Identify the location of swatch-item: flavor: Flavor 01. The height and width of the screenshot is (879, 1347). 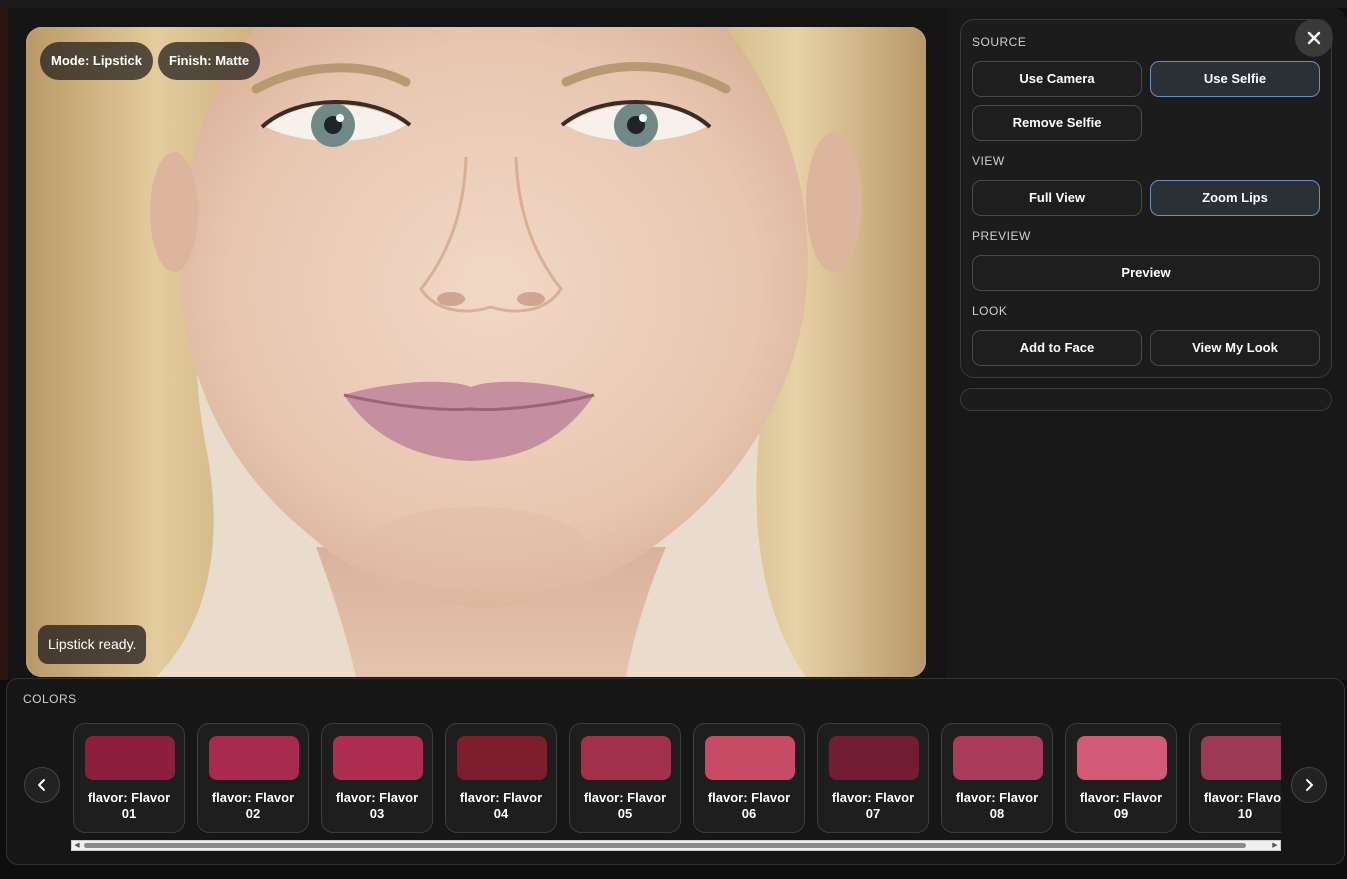
(129, 778).